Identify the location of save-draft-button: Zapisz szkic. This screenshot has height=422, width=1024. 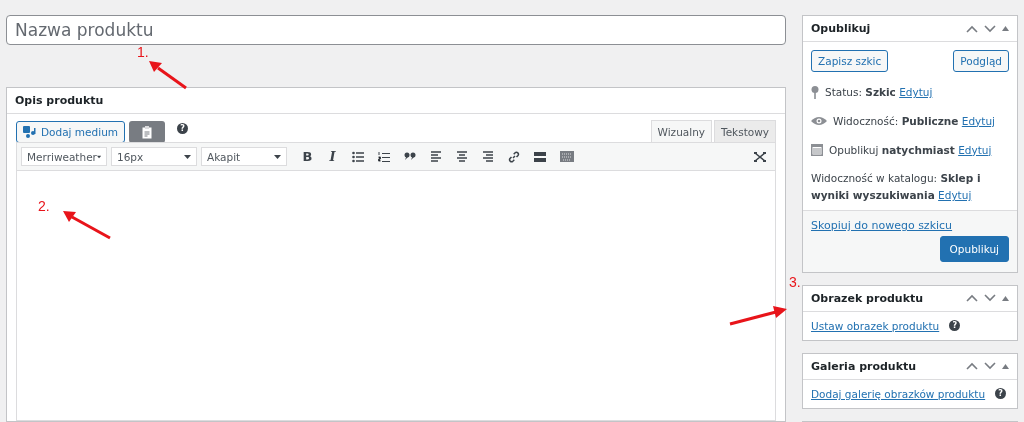
(850, 61).